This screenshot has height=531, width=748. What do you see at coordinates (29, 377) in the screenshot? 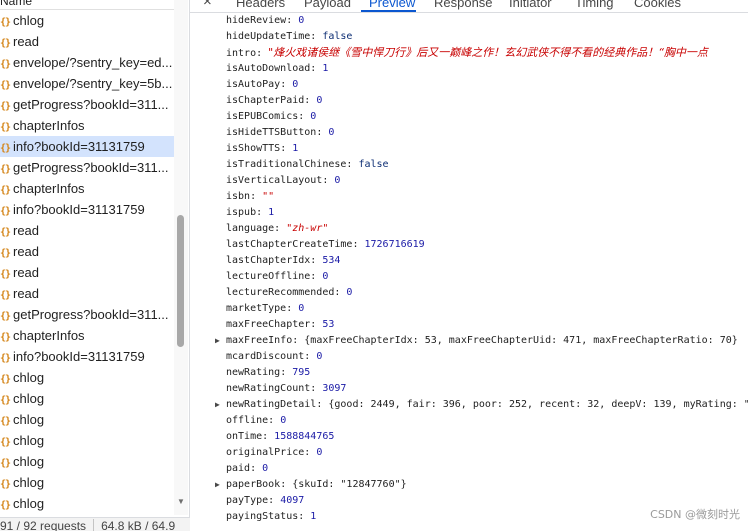
I see `request-name: chlog` at bounding box center [29, 377].